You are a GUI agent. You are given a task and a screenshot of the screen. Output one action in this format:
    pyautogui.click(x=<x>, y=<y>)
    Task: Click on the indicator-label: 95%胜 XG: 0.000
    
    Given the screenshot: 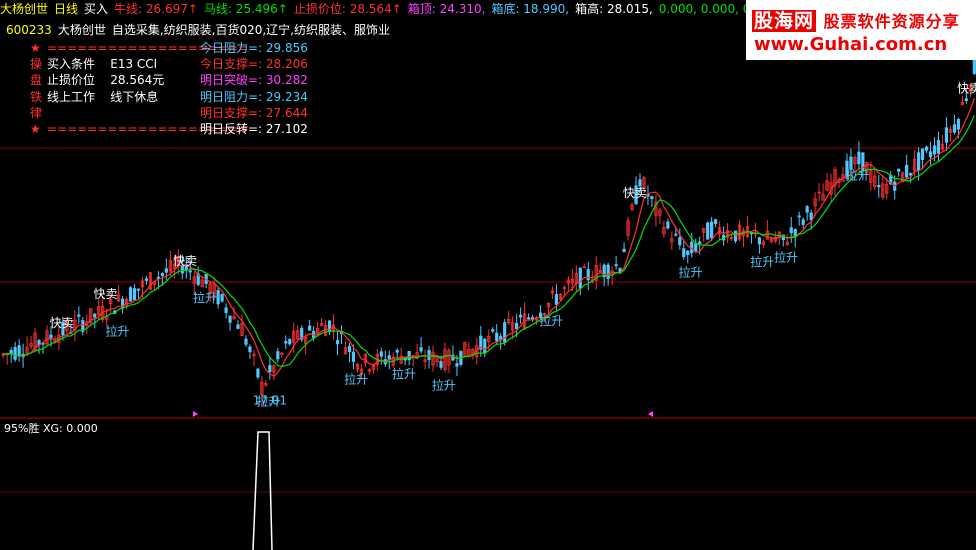 What is the action you would take?
    pyautogui.click(x=51, y=428)
    